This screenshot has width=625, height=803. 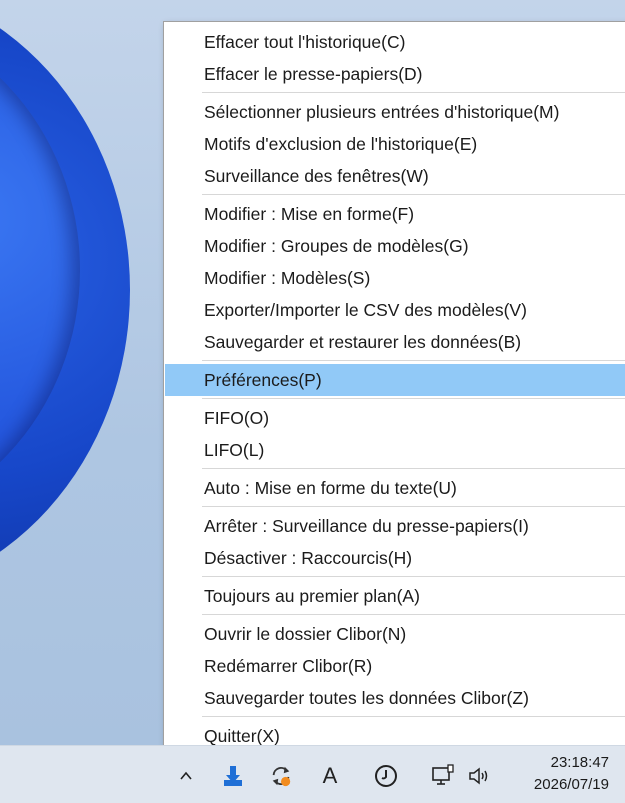 I want to click on menu-item-backup-restore: Sauvegarder et restaurer les données(B), so click(x=395, y=342).